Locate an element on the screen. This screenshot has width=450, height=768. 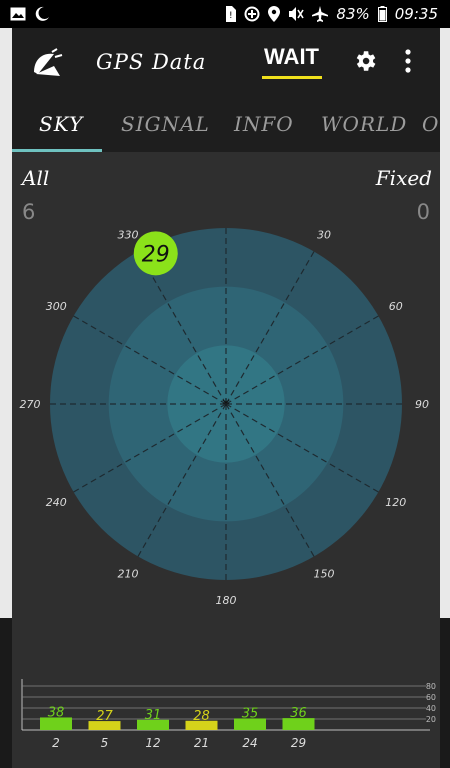
azimuth-label-210: 210 is located at coordinates (128, 574).